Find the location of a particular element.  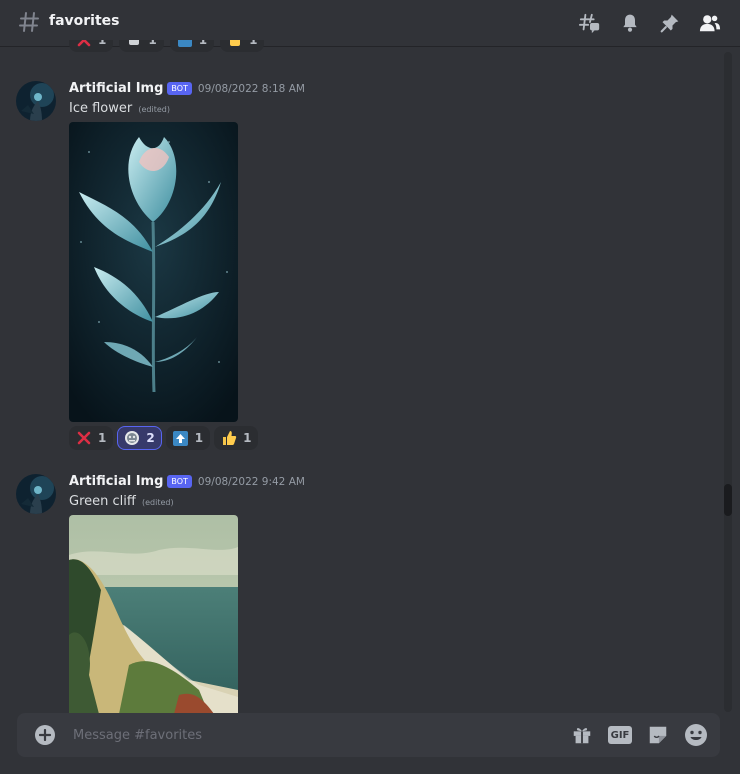

scrollbar-track is located at coordinates (728, 382).